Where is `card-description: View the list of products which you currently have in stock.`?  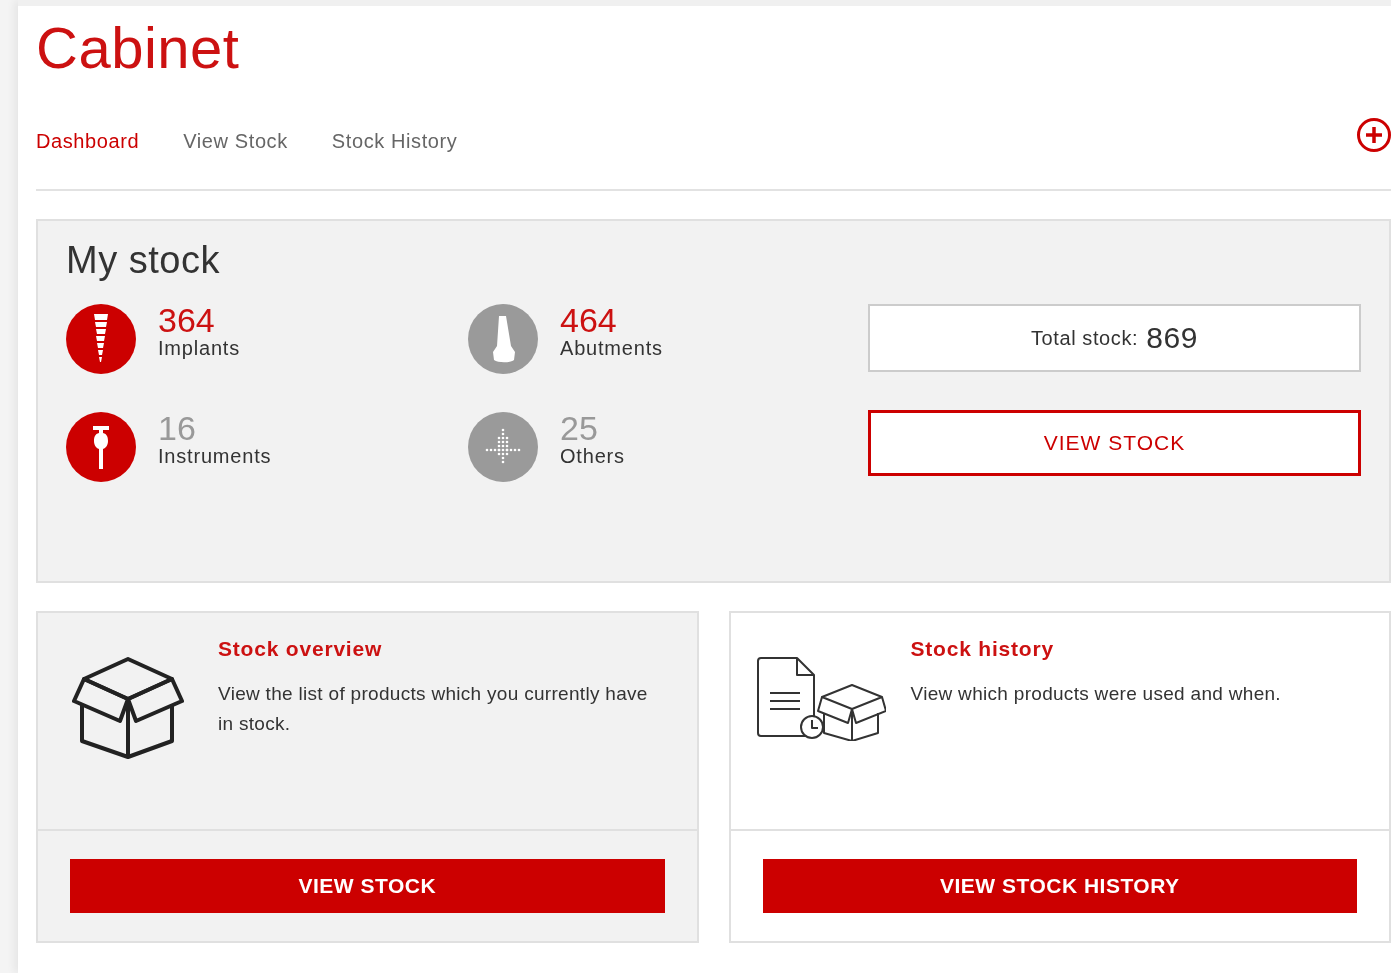
card-description: View the list of products which you currently have in stock. is located at coordinates (433, 709).